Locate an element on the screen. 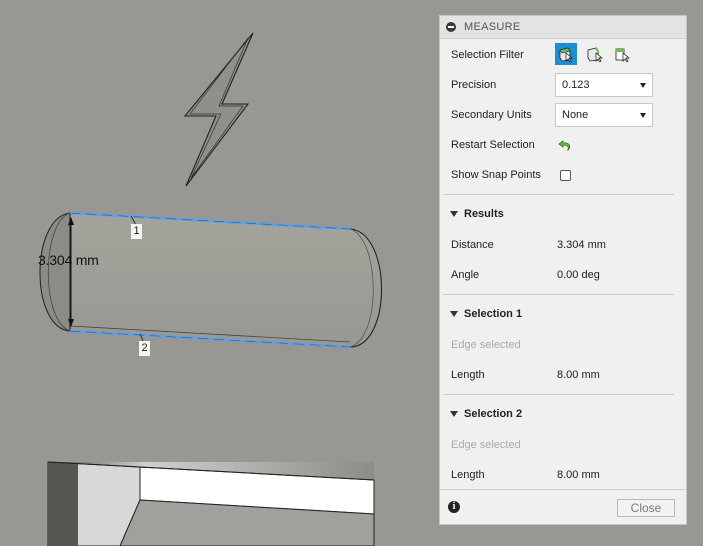  results-section-header: Results is located at coordinates (563, 215).